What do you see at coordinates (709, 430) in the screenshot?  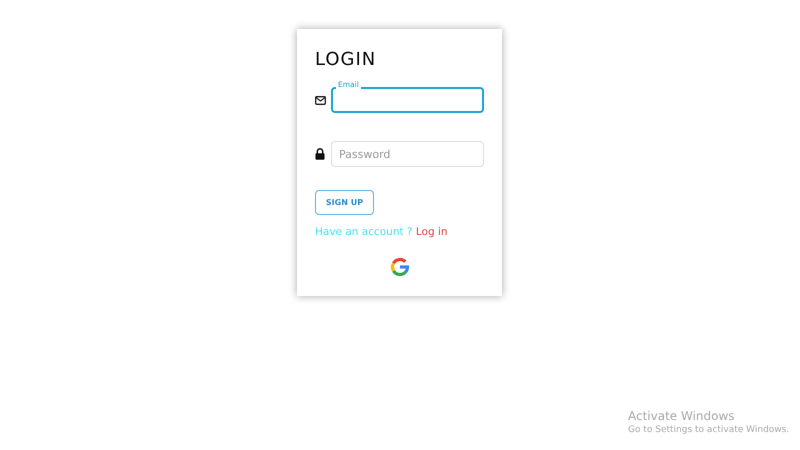 I see `activation-text: Go to Settings to activate Windows.` at bounding box center [709, 430].